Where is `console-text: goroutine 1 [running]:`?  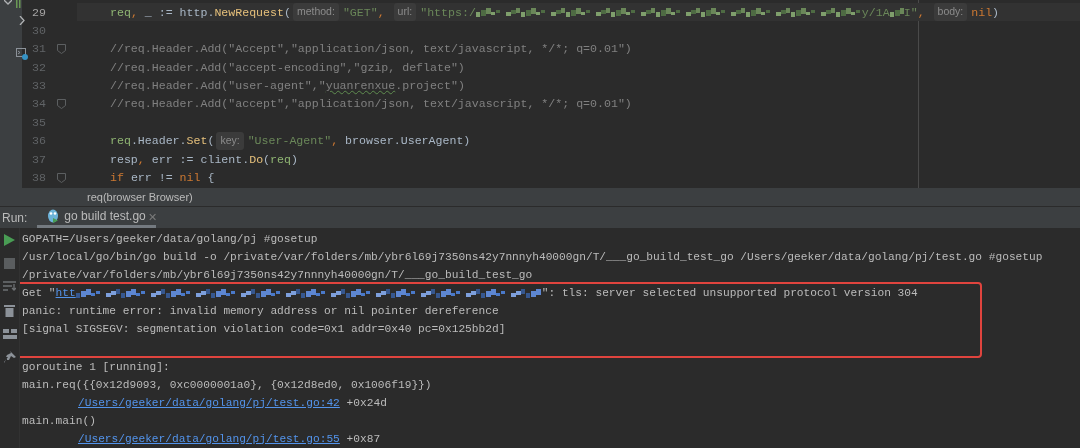
console-text: goroutine 1 [running]: is located at coordinates (96, 367).